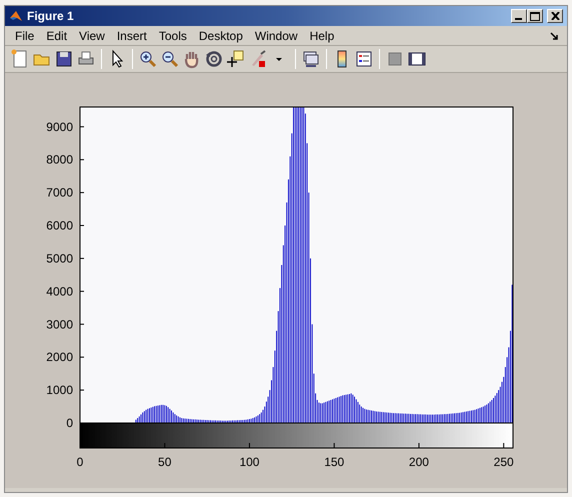 The height and width of the screenshot is (497, 572). What do you see at coordinates (249, 462) in the screenshot?
I see `x-tick-label: 100` at bounding box center [249, 462].